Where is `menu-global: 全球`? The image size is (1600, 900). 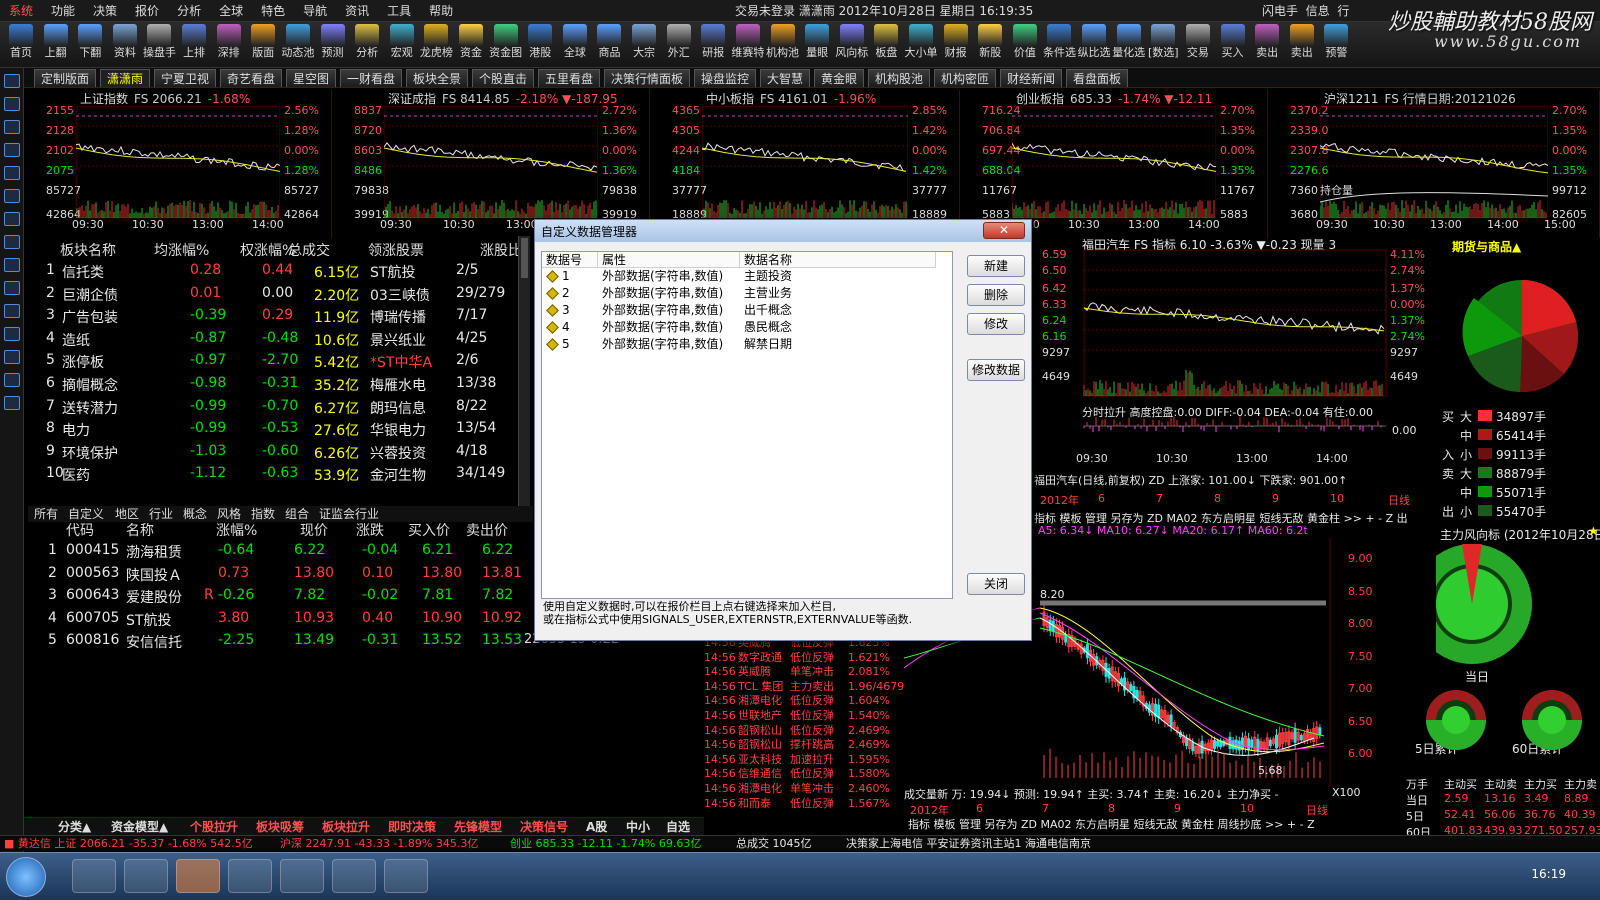 menu-global: 全球 is located at coordinates (231, 11).